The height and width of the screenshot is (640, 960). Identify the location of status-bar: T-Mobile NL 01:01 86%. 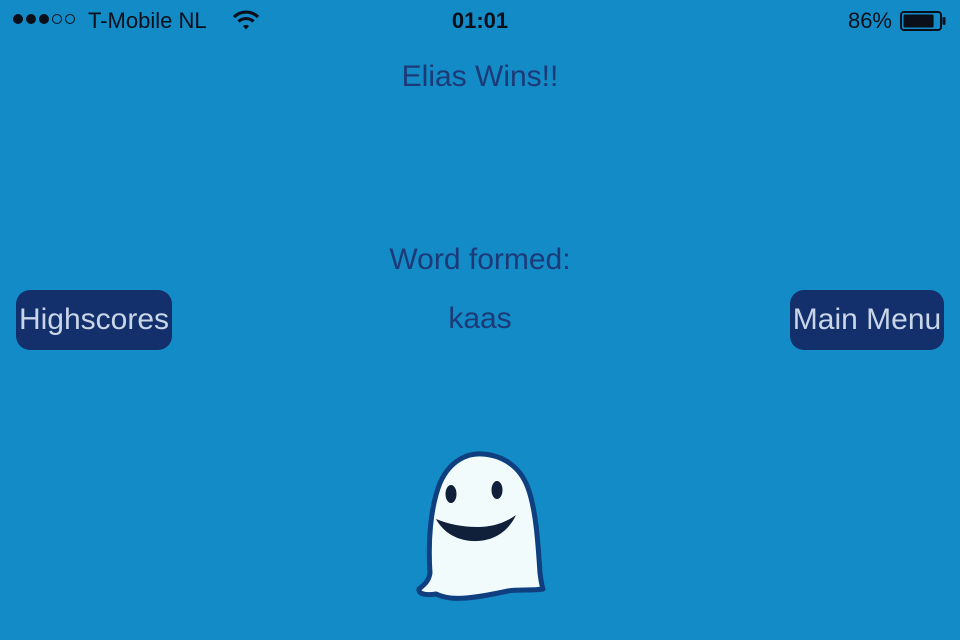
(480, 20).